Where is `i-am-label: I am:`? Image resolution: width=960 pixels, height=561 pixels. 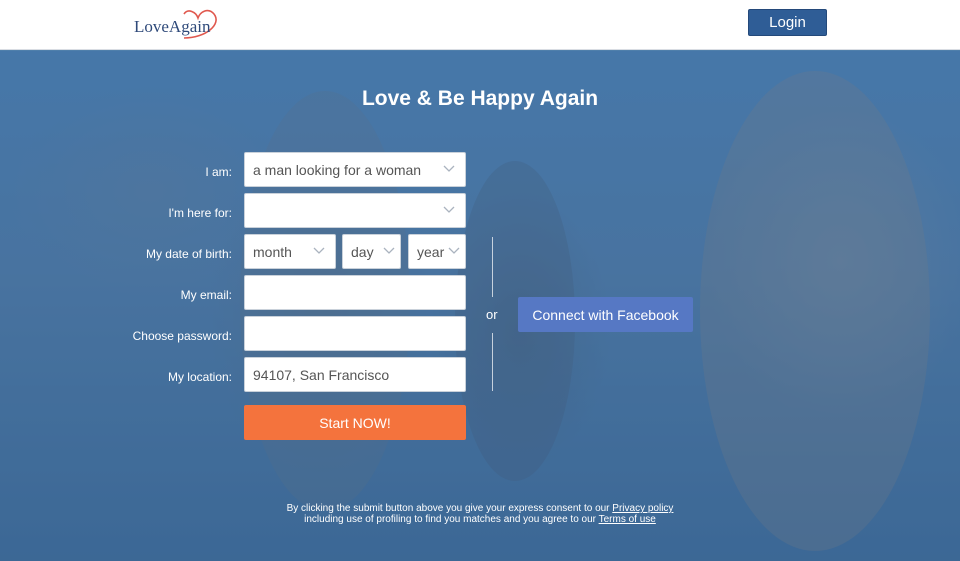 i-am-label: I am: is located at coordinates (218, 172).